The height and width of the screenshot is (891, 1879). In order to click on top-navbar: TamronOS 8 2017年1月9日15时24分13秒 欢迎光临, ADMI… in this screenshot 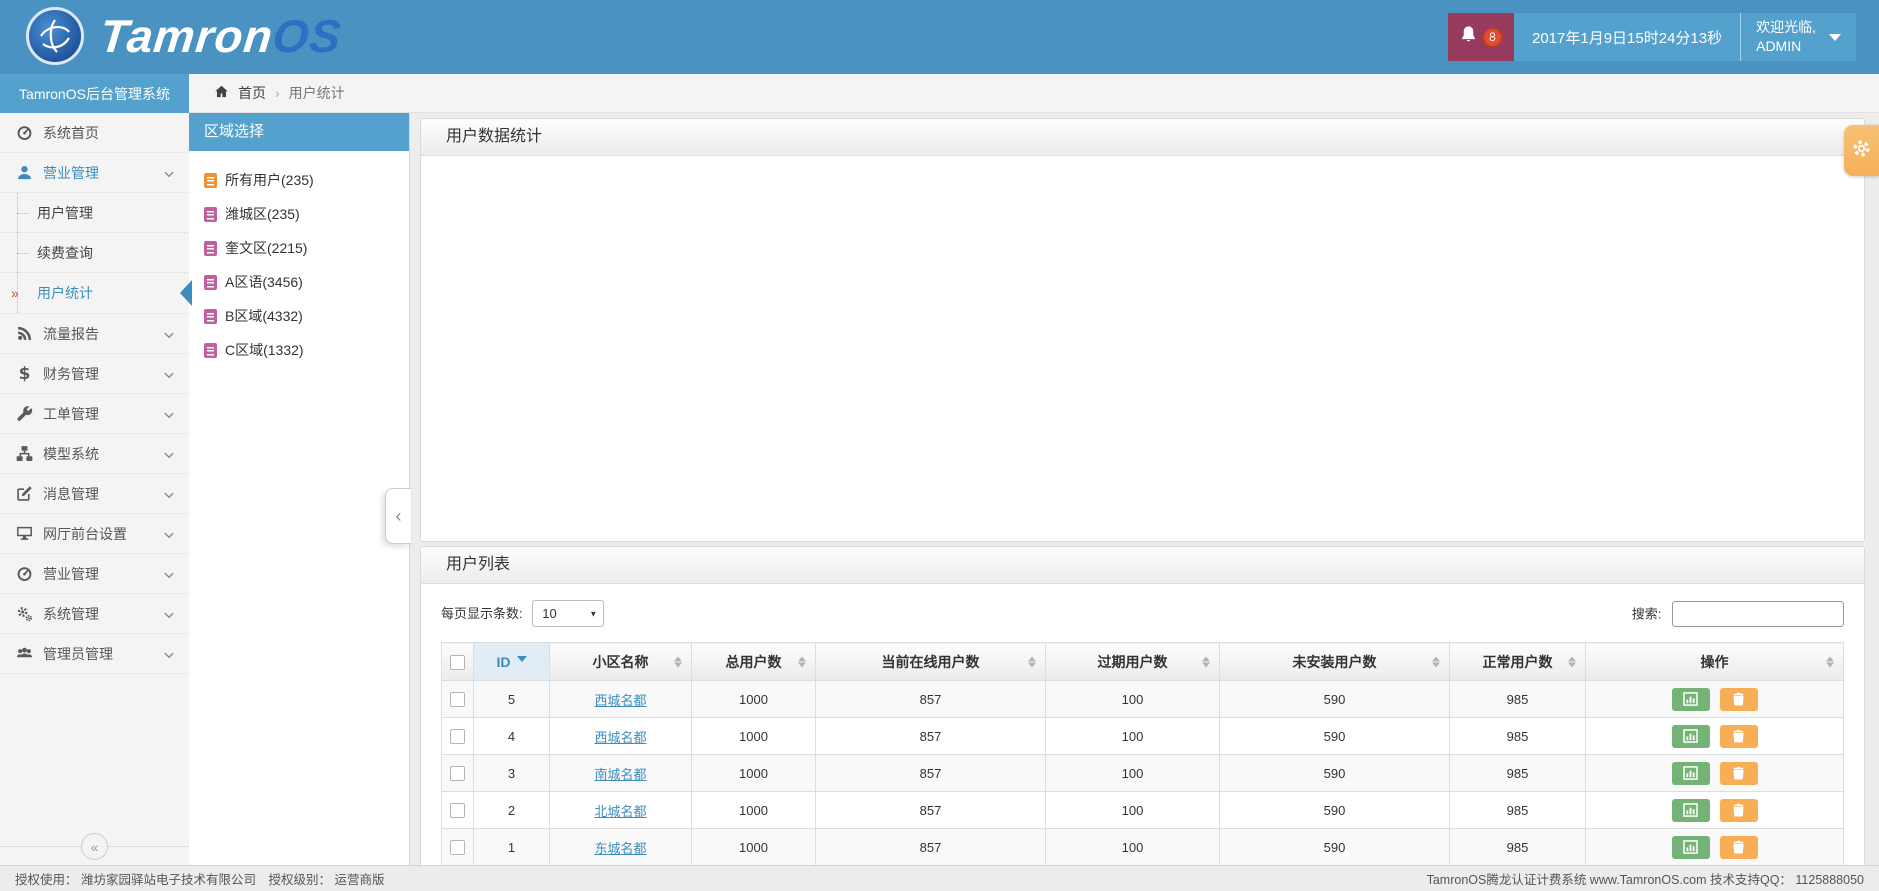, I will do `click(939, 37)`.